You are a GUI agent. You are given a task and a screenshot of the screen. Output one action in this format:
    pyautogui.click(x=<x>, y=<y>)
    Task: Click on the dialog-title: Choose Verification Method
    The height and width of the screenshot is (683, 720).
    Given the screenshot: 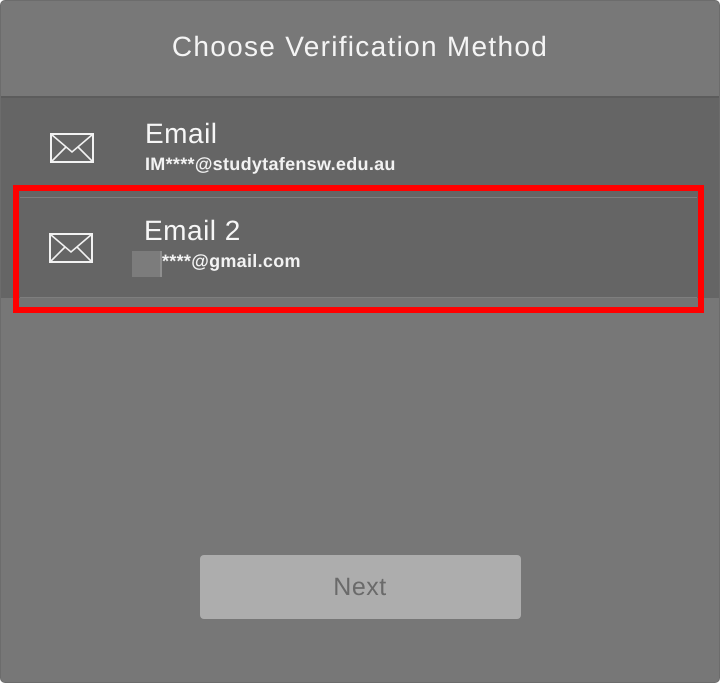 What is the action you would take?
    pyautogui.click(x=360, y=46)
    